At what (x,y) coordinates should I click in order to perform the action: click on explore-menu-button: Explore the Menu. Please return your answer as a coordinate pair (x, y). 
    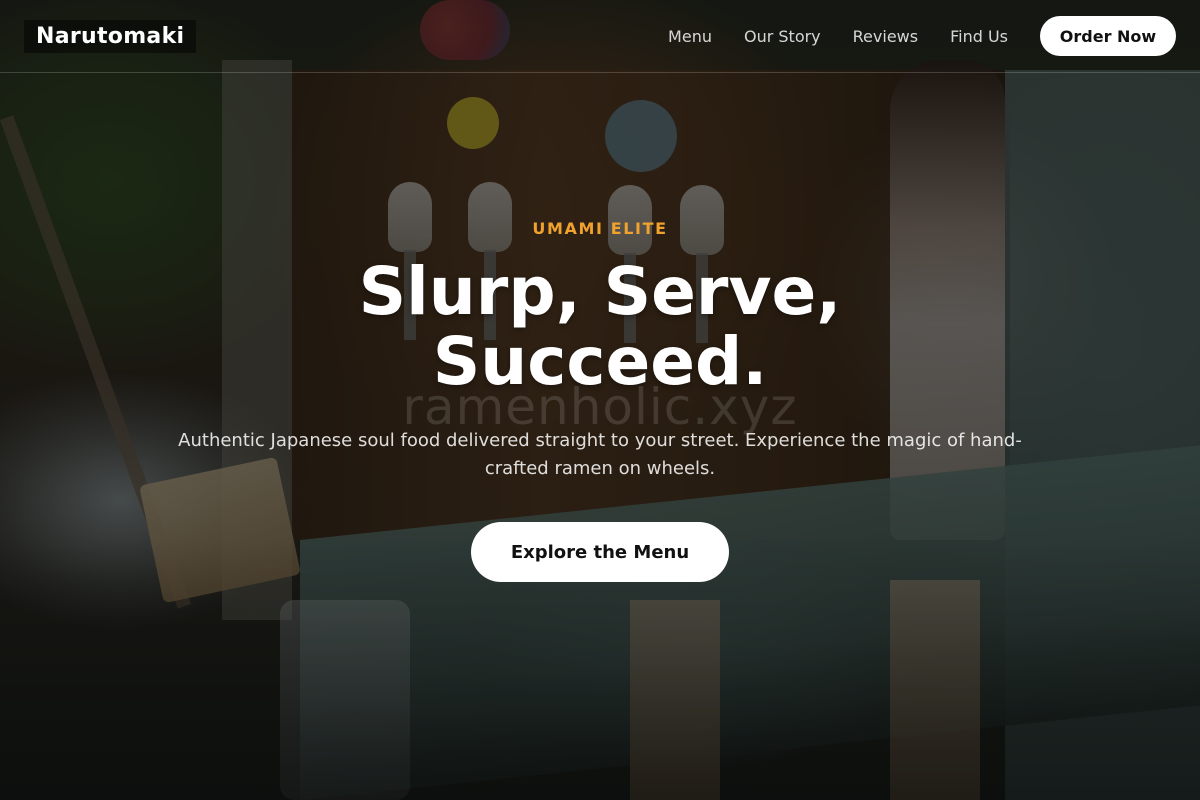
    Looking at the image, I should click on (600, 552).